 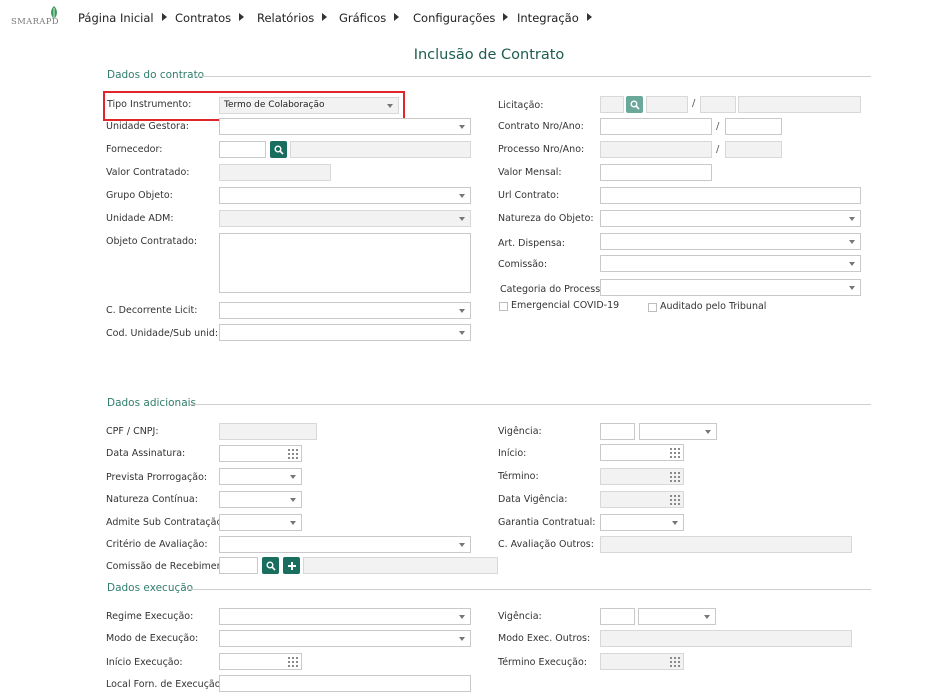 What do you see at coordinates (156, 75) in the screenshot?
I see `section-title-dados-contrato: Dados do contrato` at bounding box center [156, 75].